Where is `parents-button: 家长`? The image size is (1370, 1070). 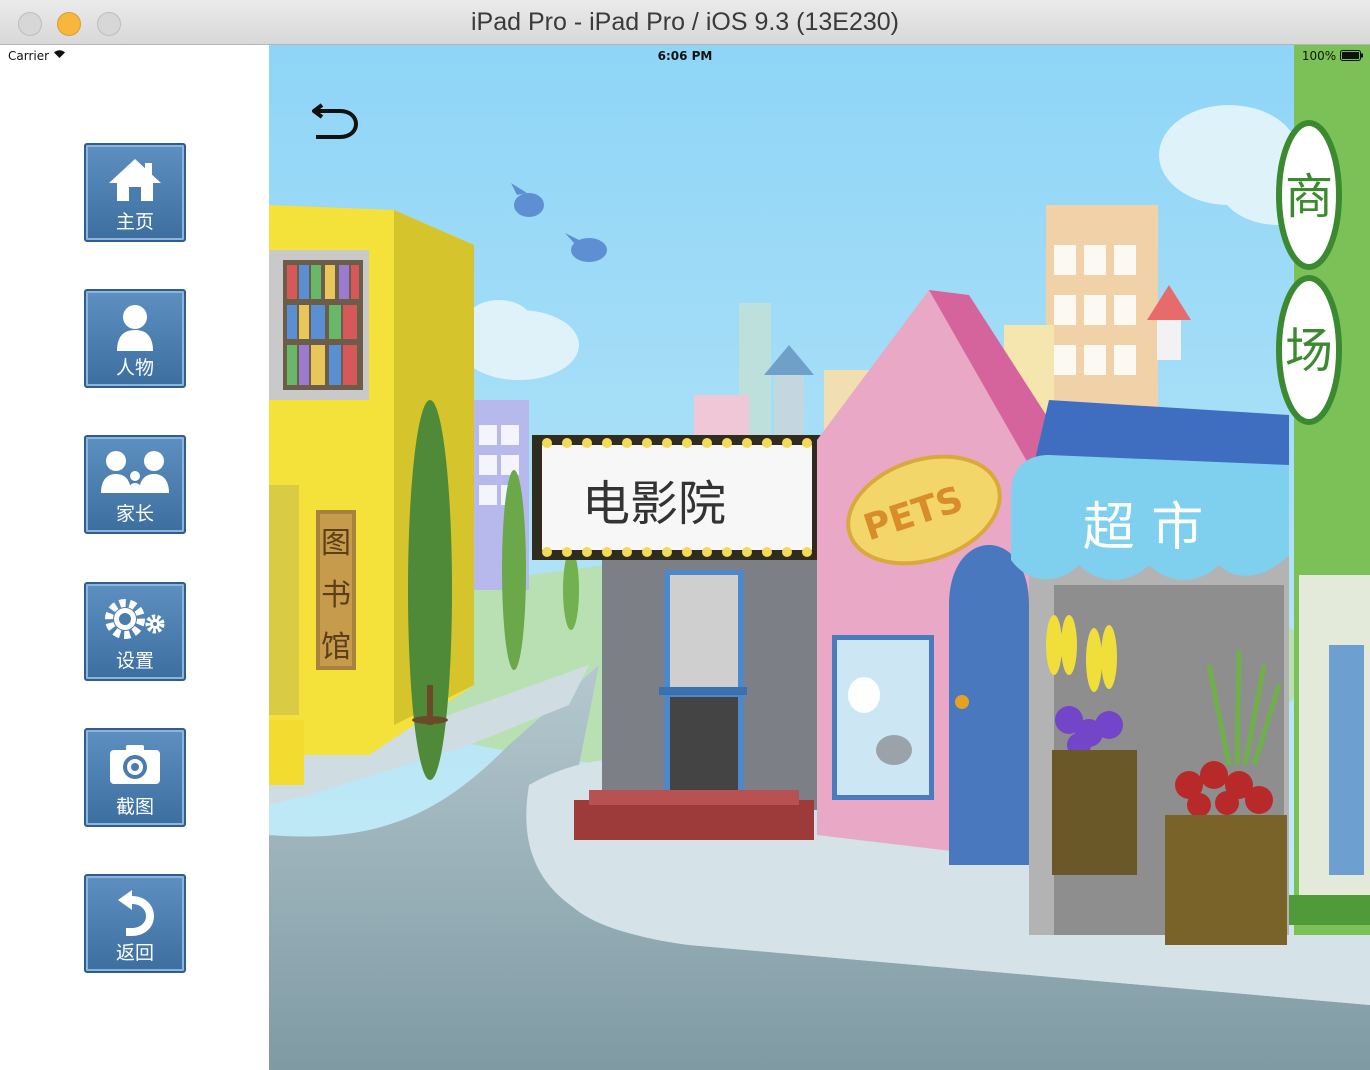 parents-button: 家长 is located at coordinates (135, 484).